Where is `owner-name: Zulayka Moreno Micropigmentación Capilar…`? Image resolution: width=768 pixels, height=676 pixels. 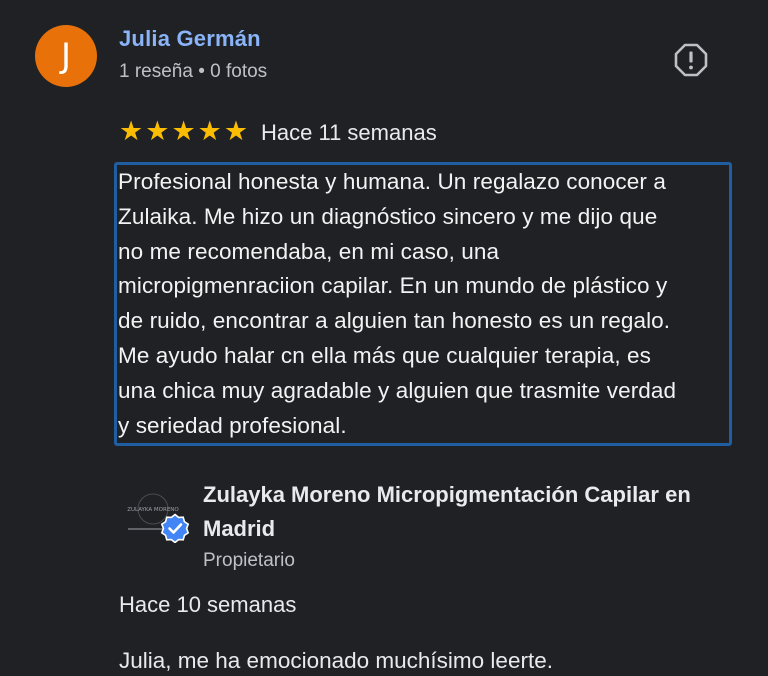 owner-name: Zulayka Moreno Micropigmentación Capilar… is located at coordinates (473, 512).